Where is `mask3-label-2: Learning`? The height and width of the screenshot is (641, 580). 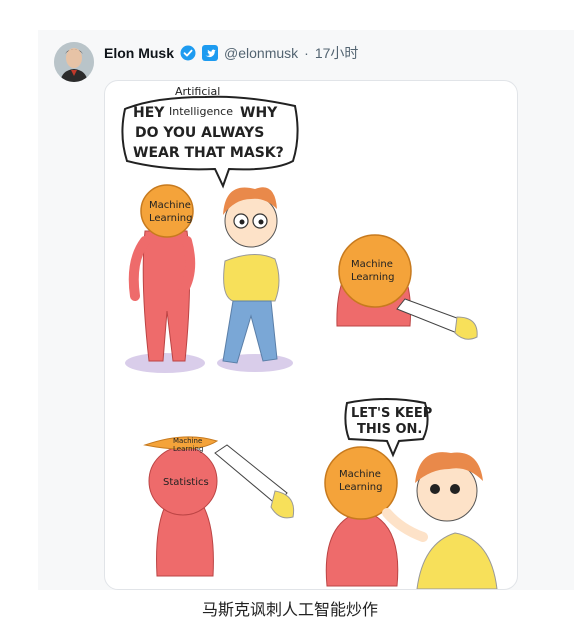
mask3-label-2: Learning is located at coordinates (188, 449).